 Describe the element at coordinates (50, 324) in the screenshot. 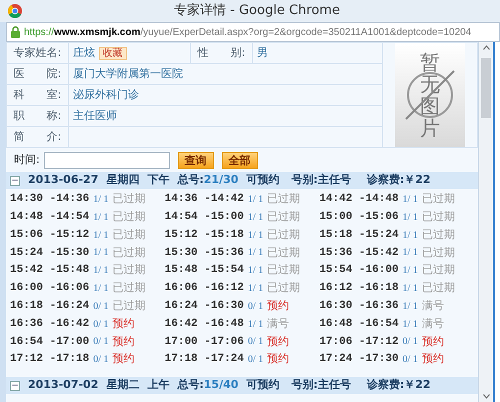

I see `slot-time: 16:36 -16:42` at that location.